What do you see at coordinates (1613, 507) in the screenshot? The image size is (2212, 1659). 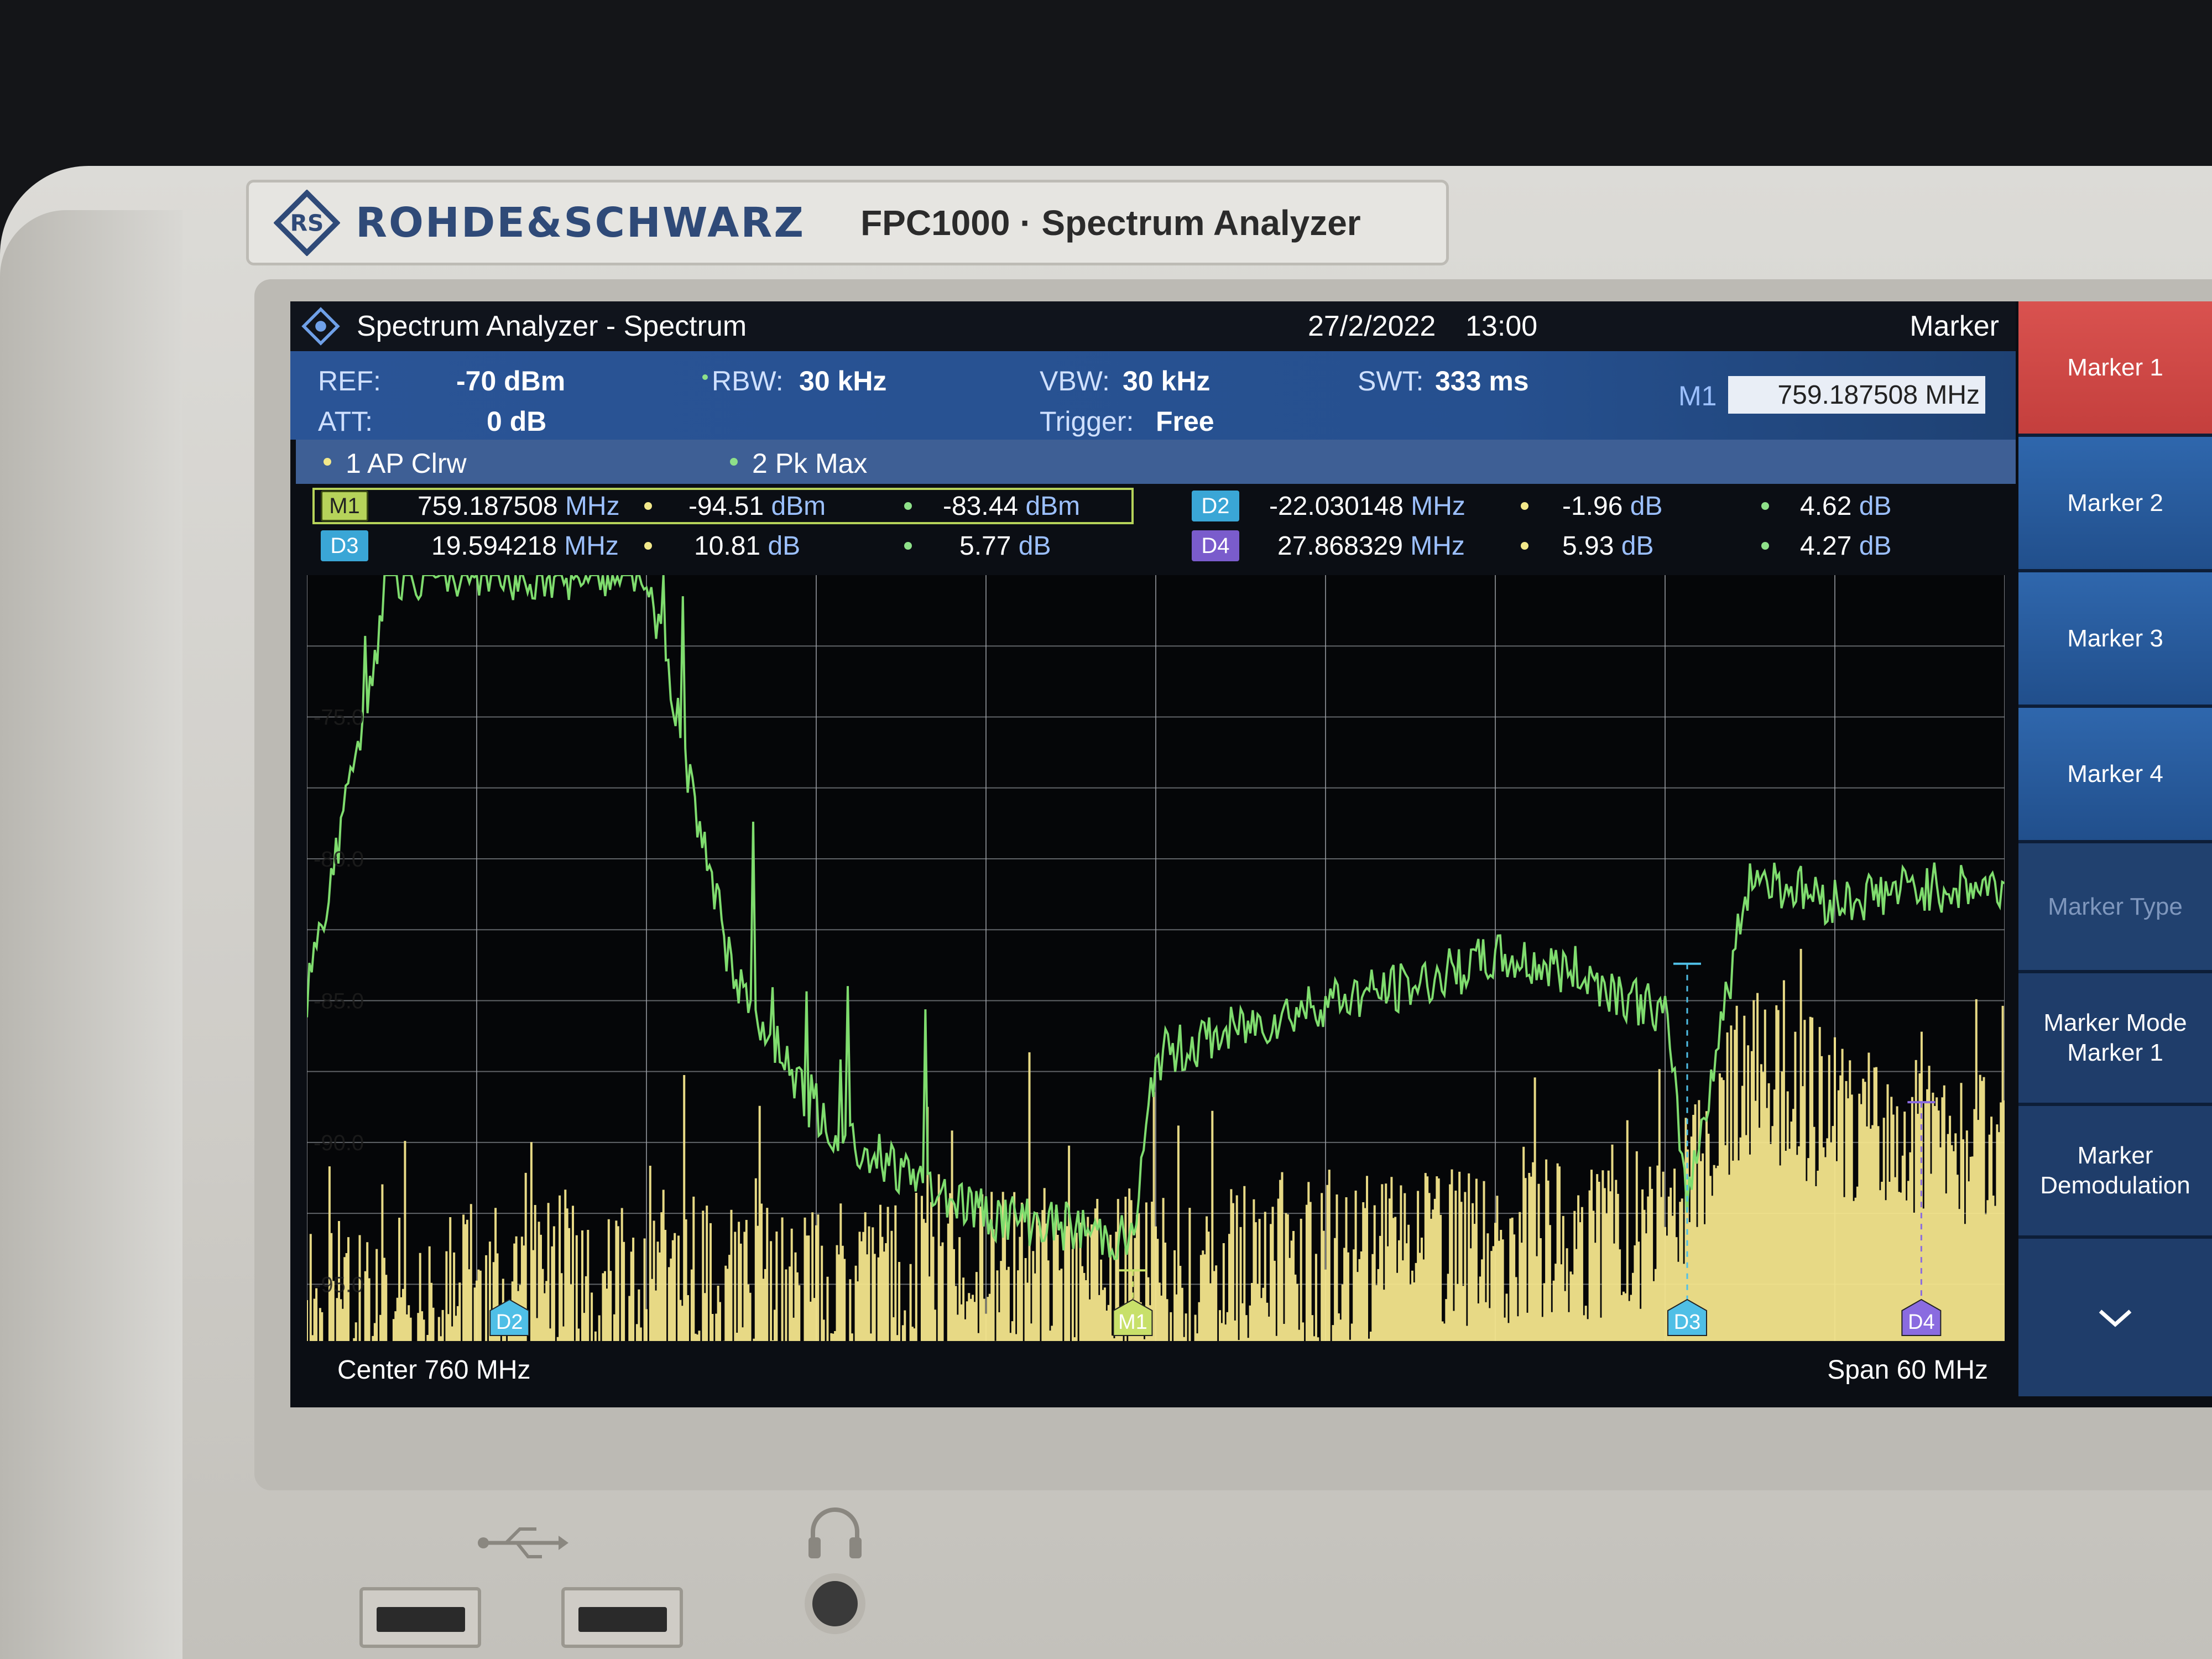 I see `d2-level-trace1: -1.96 dB` at bounding box center [1613, 507].